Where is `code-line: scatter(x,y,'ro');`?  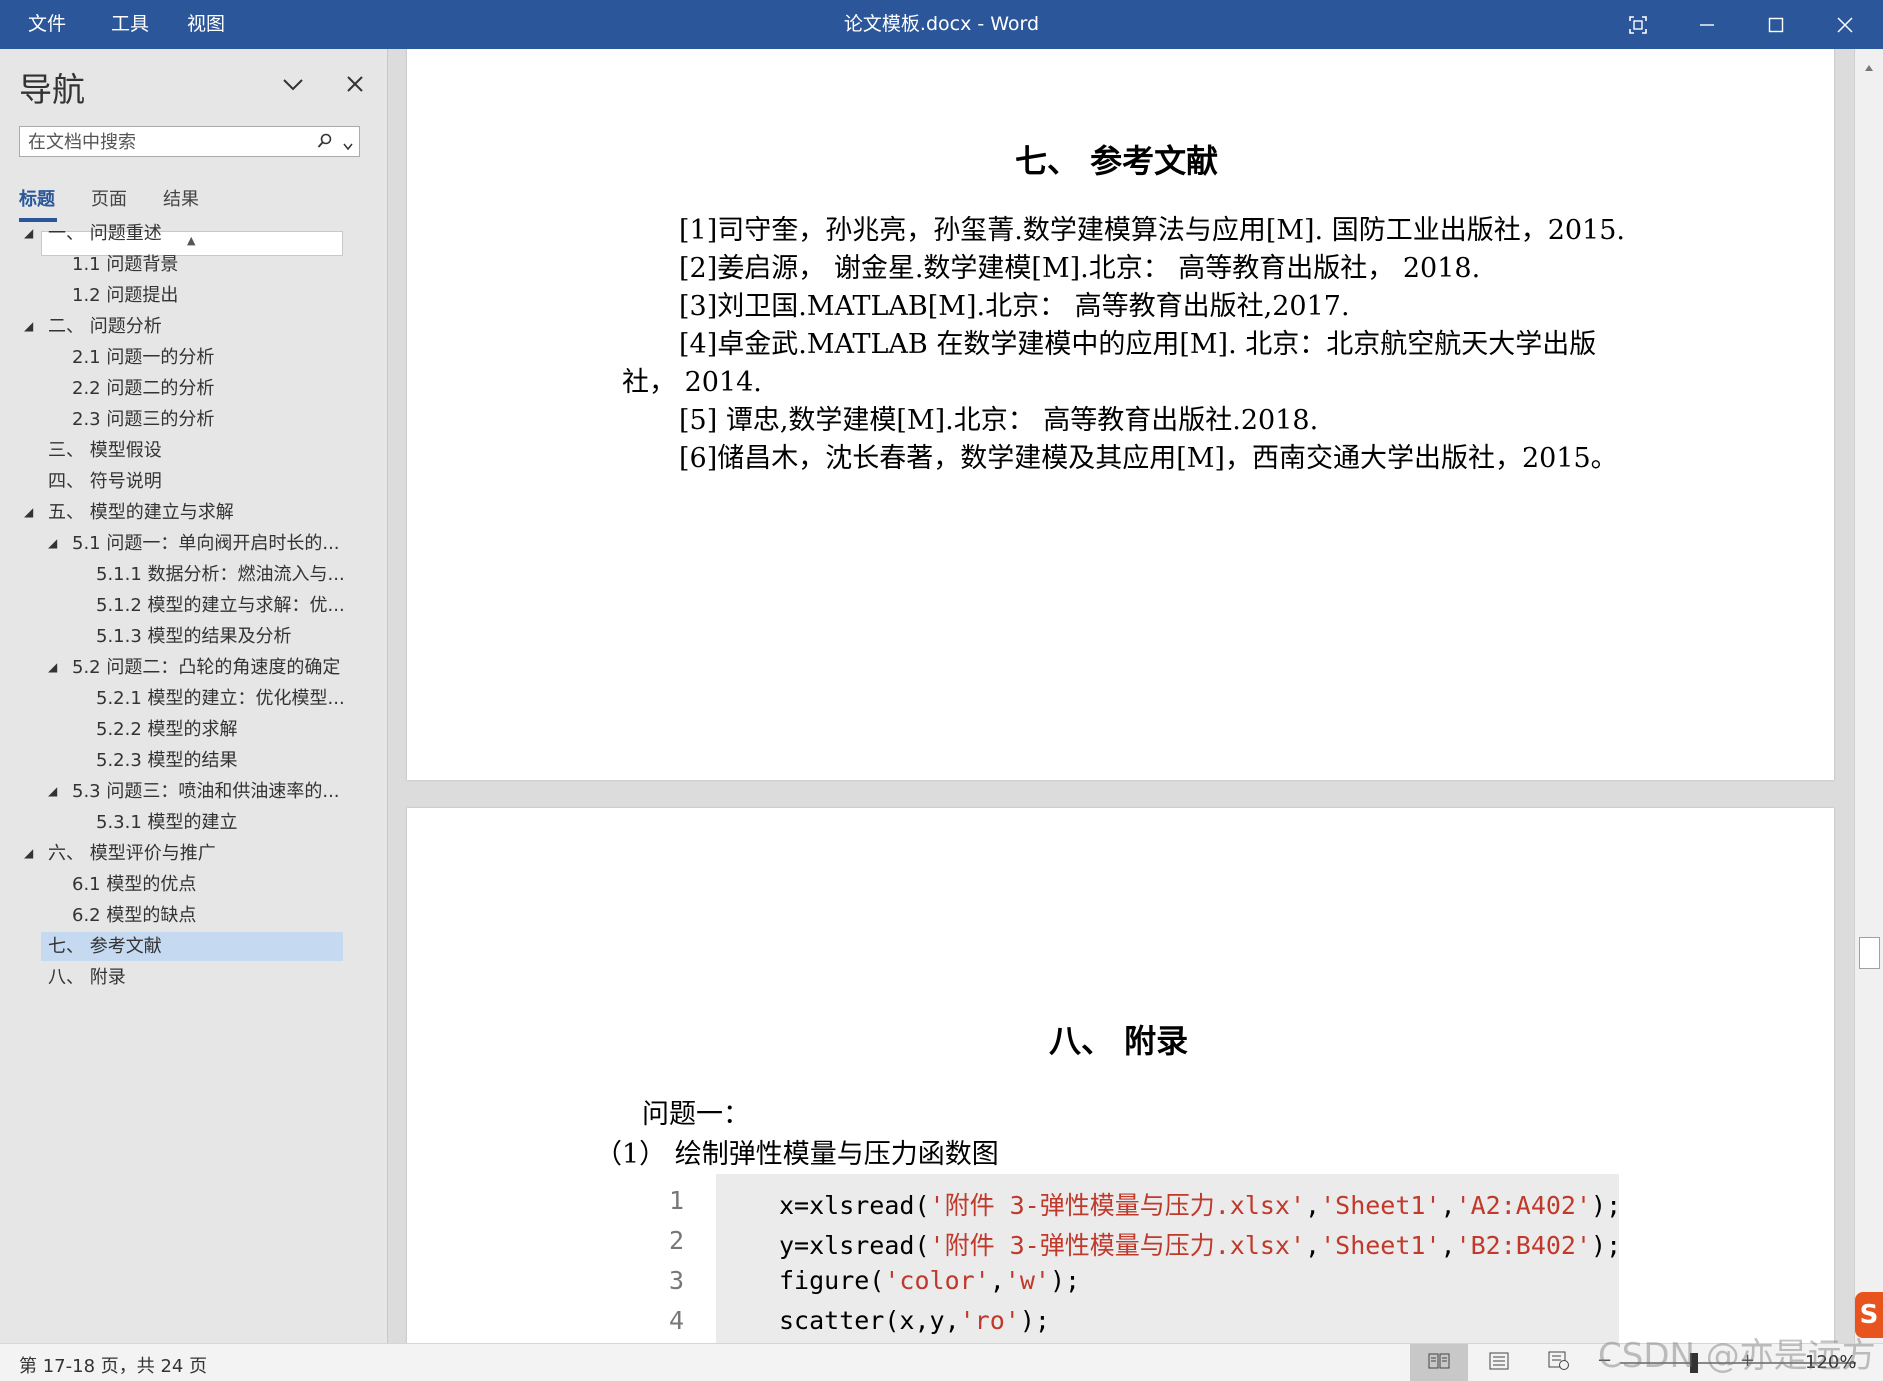
code-line: scatter(x,y,'ro'); is located at coordinates (914, 1320).